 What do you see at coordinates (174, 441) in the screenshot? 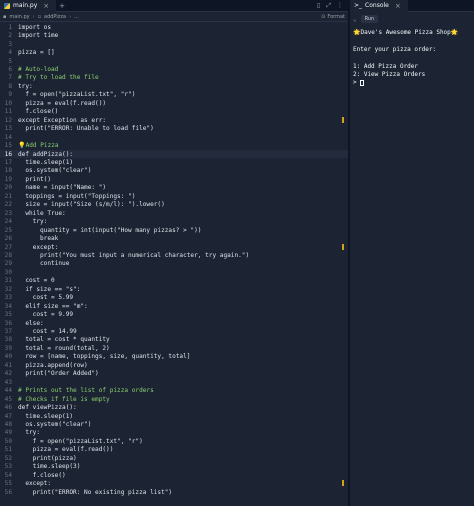
I see `code-line: 50 f = open("pizzaList.txt", "r")` at bounding box center [174, 441].